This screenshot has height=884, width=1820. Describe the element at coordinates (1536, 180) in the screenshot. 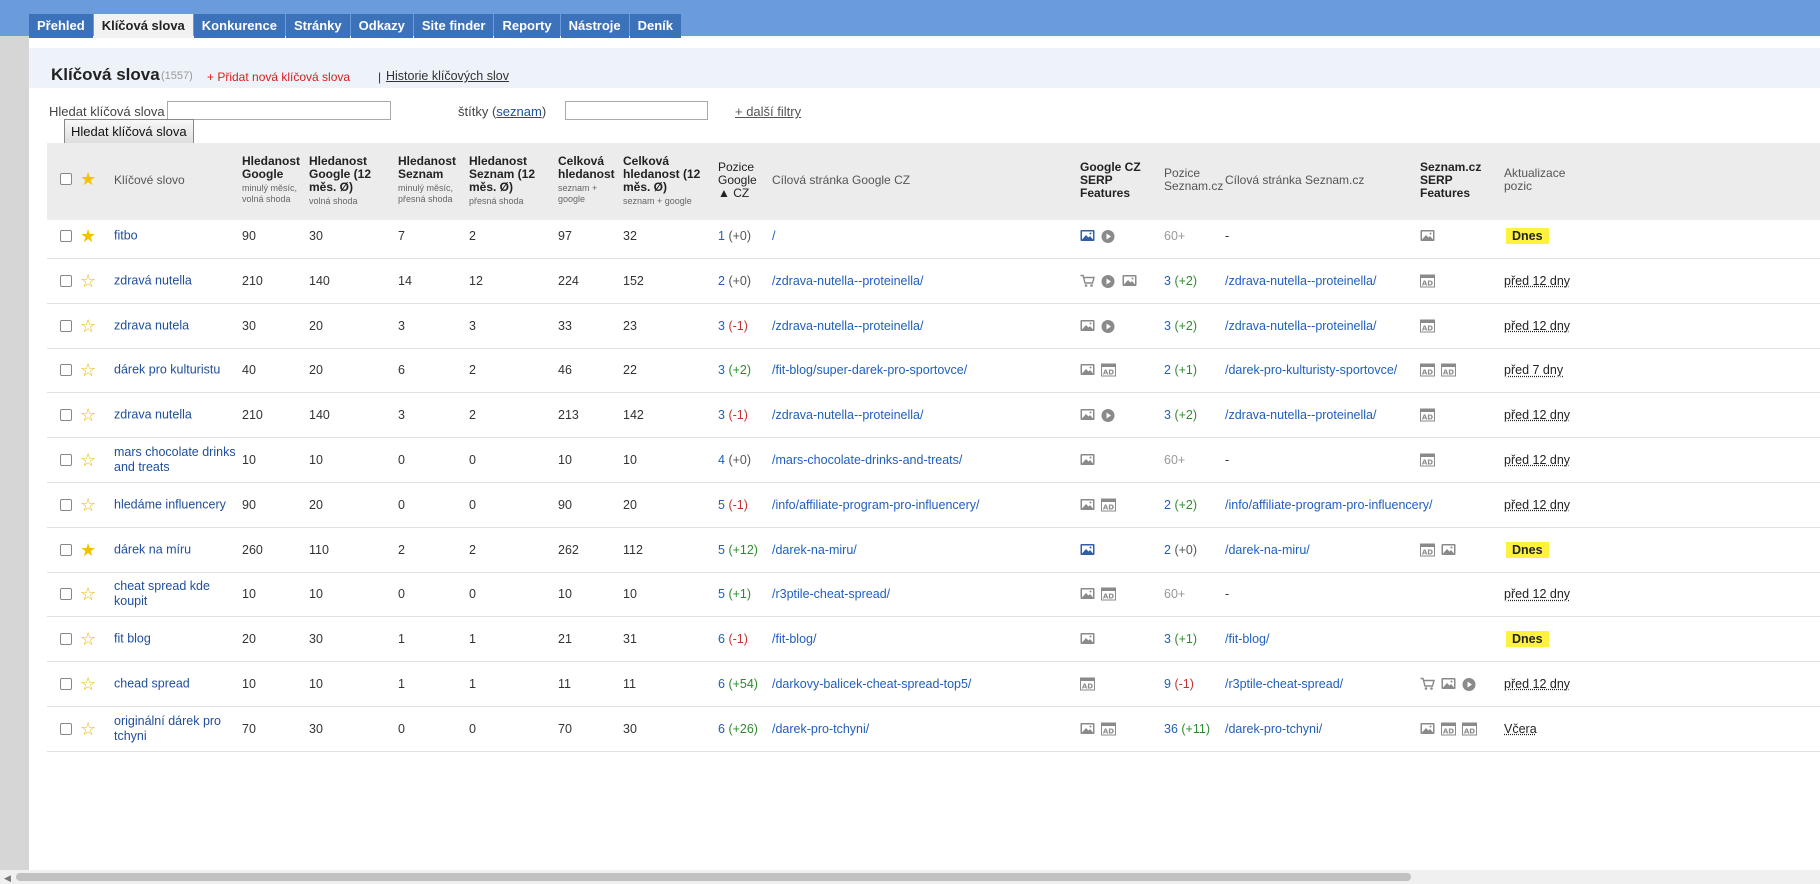

I see `header-updated: Aktualizace pozic` at that location.